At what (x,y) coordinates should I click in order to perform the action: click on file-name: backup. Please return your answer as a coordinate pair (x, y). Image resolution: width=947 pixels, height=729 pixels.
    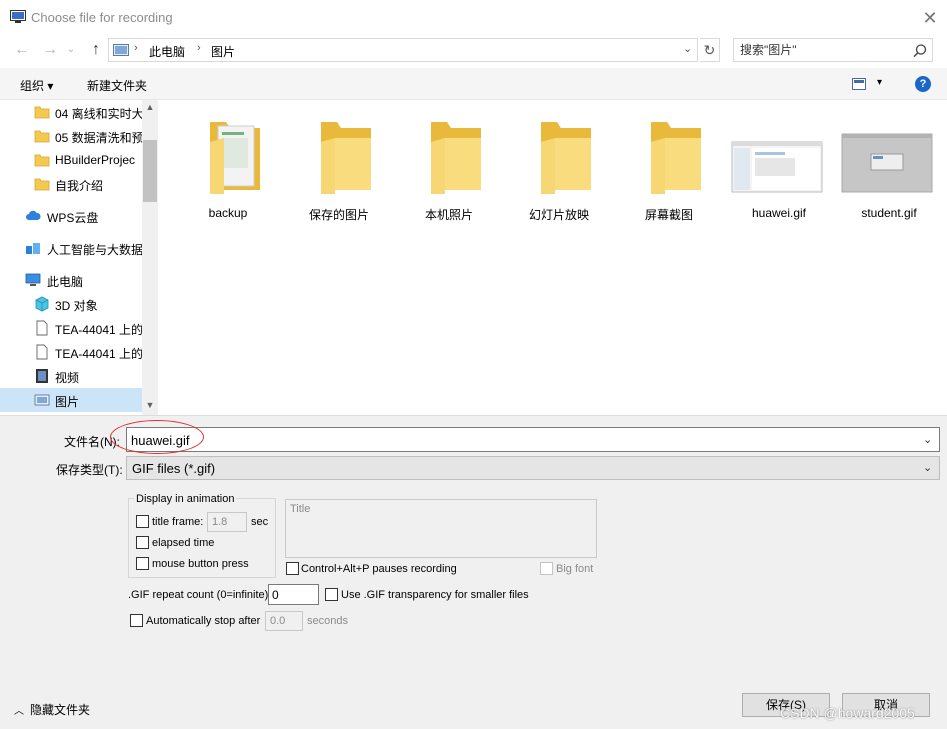
    Looking at the image, I should click on (228, 213).